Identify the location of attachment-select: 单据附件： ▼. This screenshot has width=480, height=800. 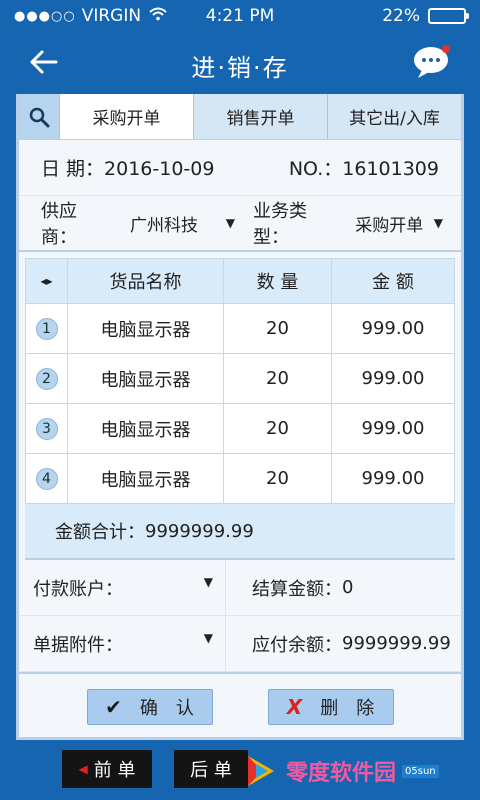
(122, 644).